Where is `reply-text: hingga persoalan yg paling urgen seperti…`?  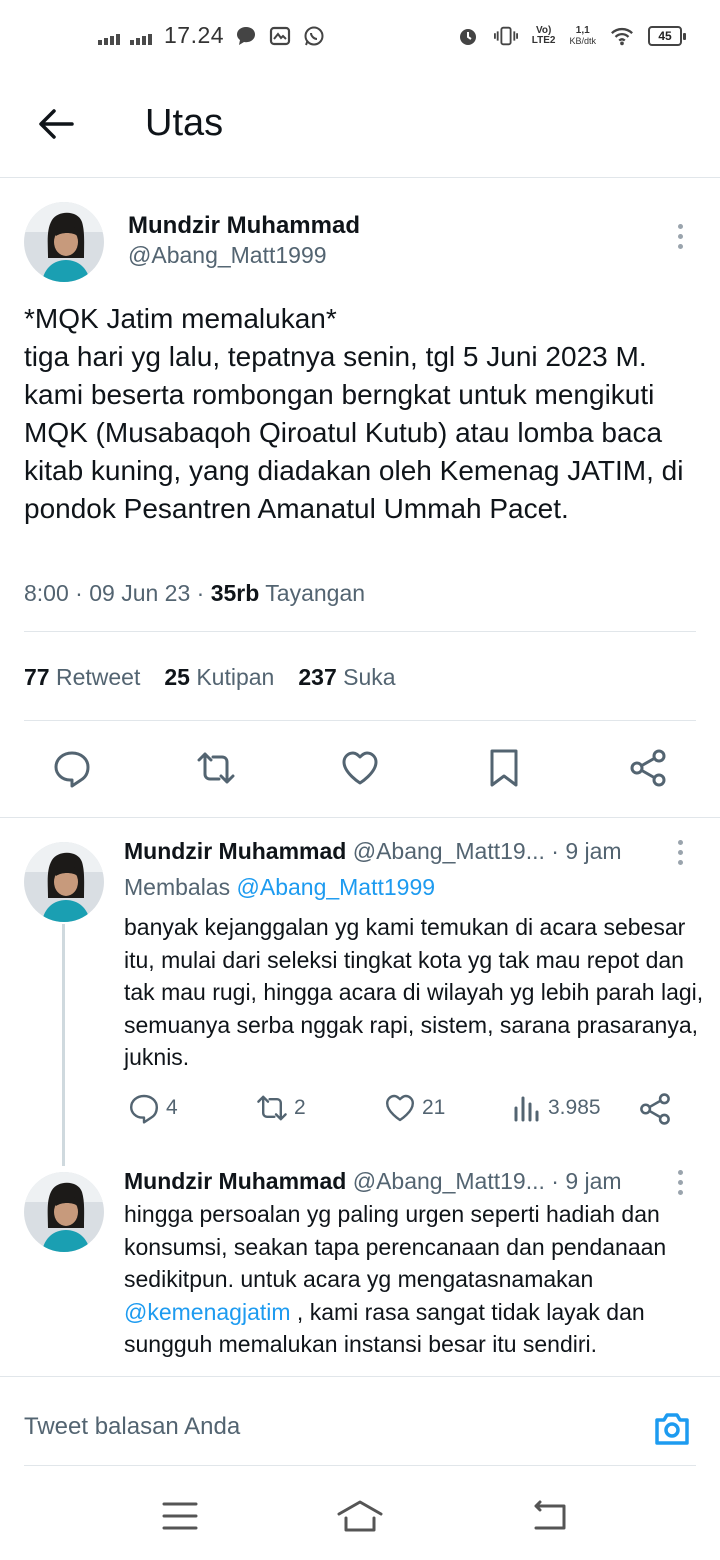
reply-text: hingga persoalan yg paling urgen seperti… is located at coordinates (395, 1279).